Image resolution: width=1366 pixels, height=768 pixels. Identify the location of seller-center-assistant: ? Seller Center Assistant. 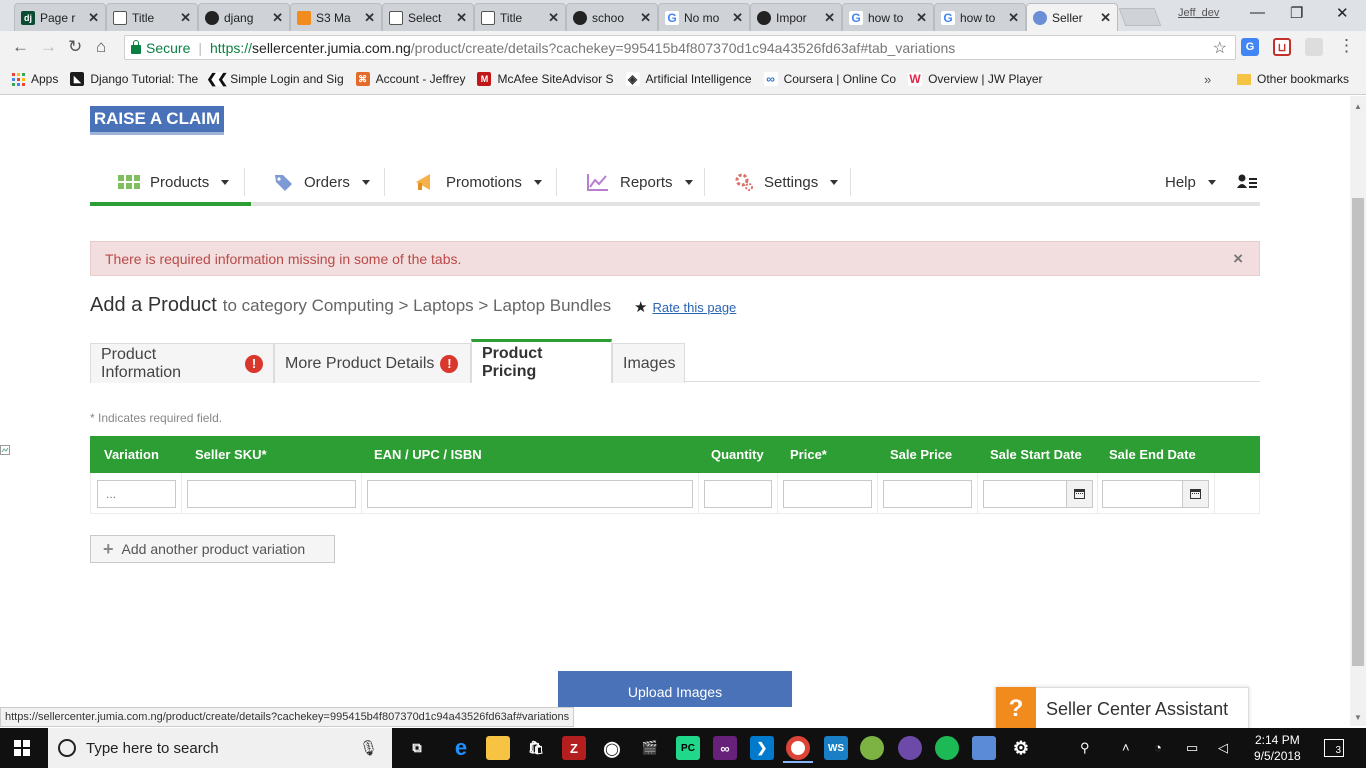
(1122, 709).